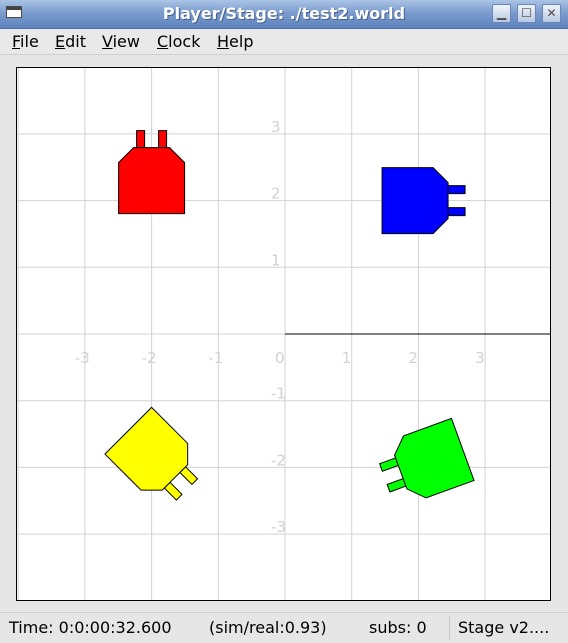 This screenshot has height=643, width=568. Describe the element at coordinates (276, 194) in the screenshot. I see `y-tick-label: 2` at that location.